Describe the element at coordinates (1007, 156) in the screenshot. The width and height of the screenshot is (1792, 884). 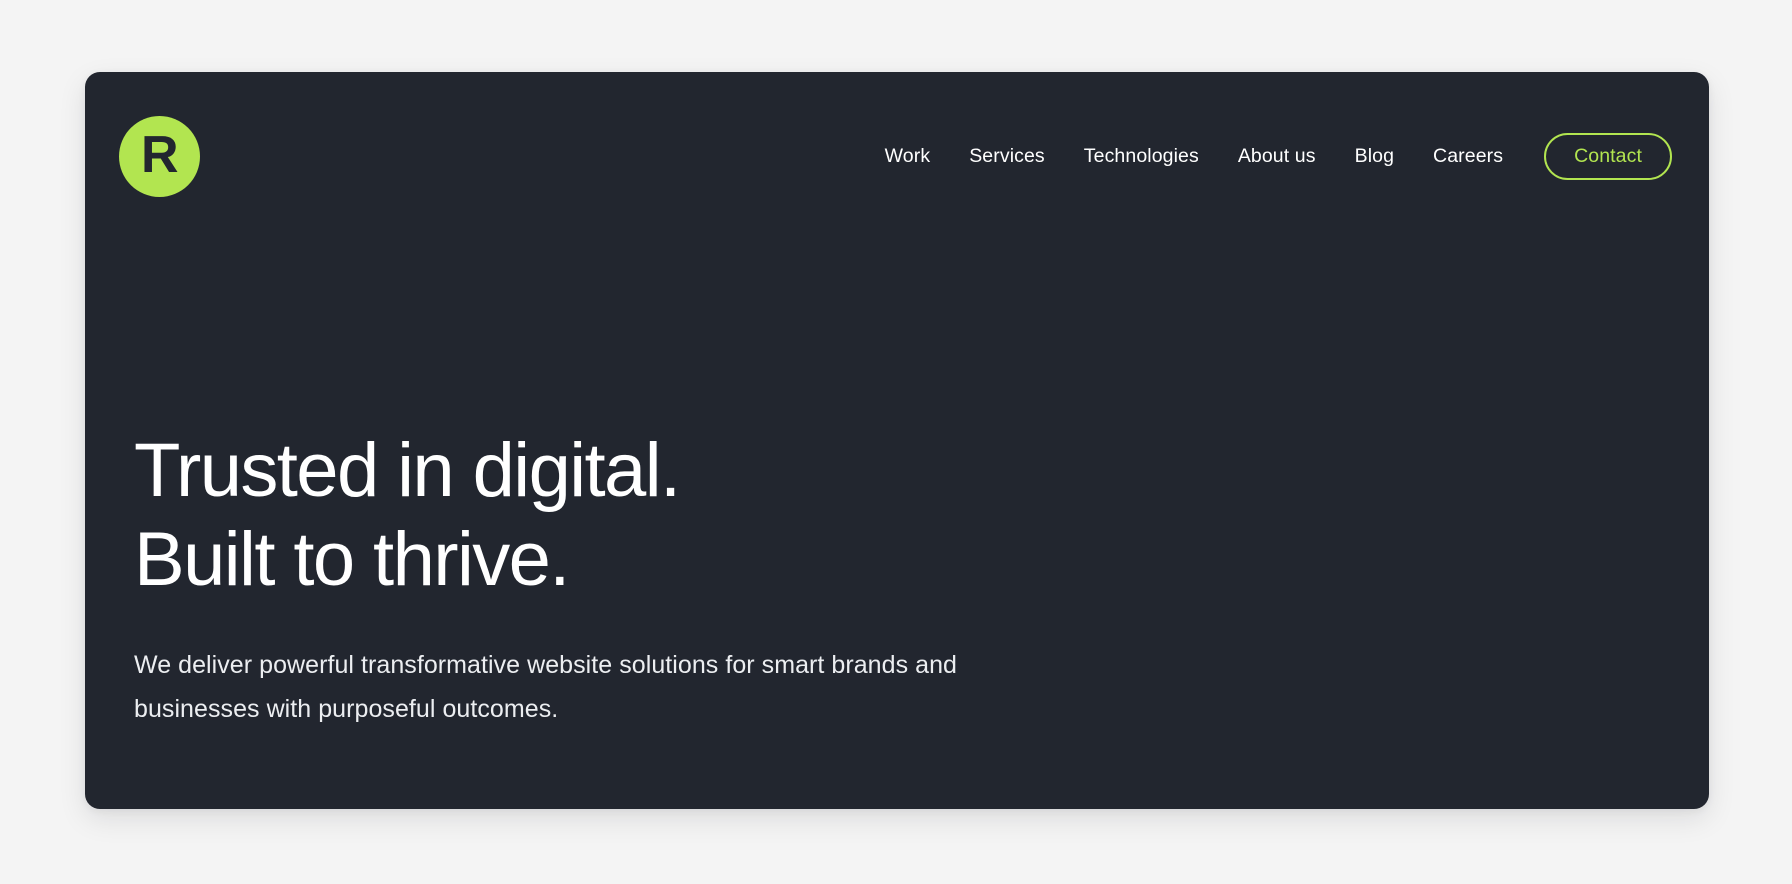
I see `nav-item-services: Services` at that location.